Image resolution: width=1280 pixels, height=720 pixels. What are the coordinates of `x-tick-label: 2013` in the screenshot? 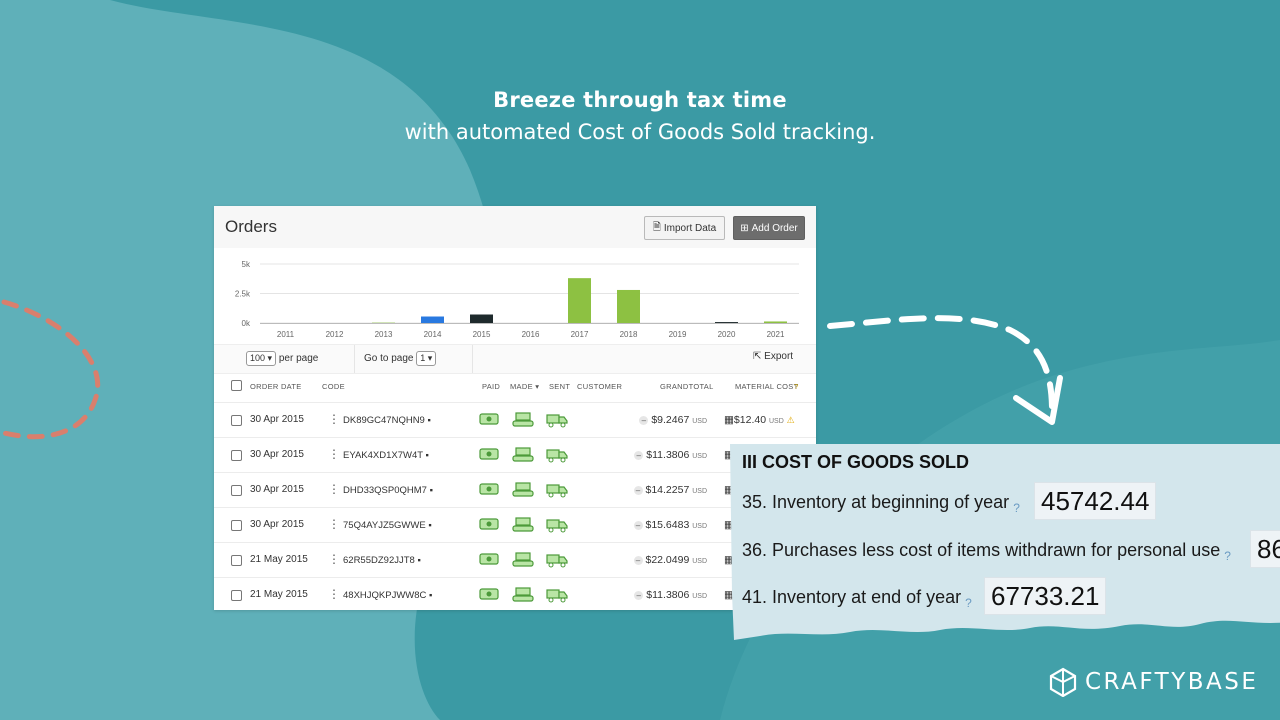 It's located at (384, 334).